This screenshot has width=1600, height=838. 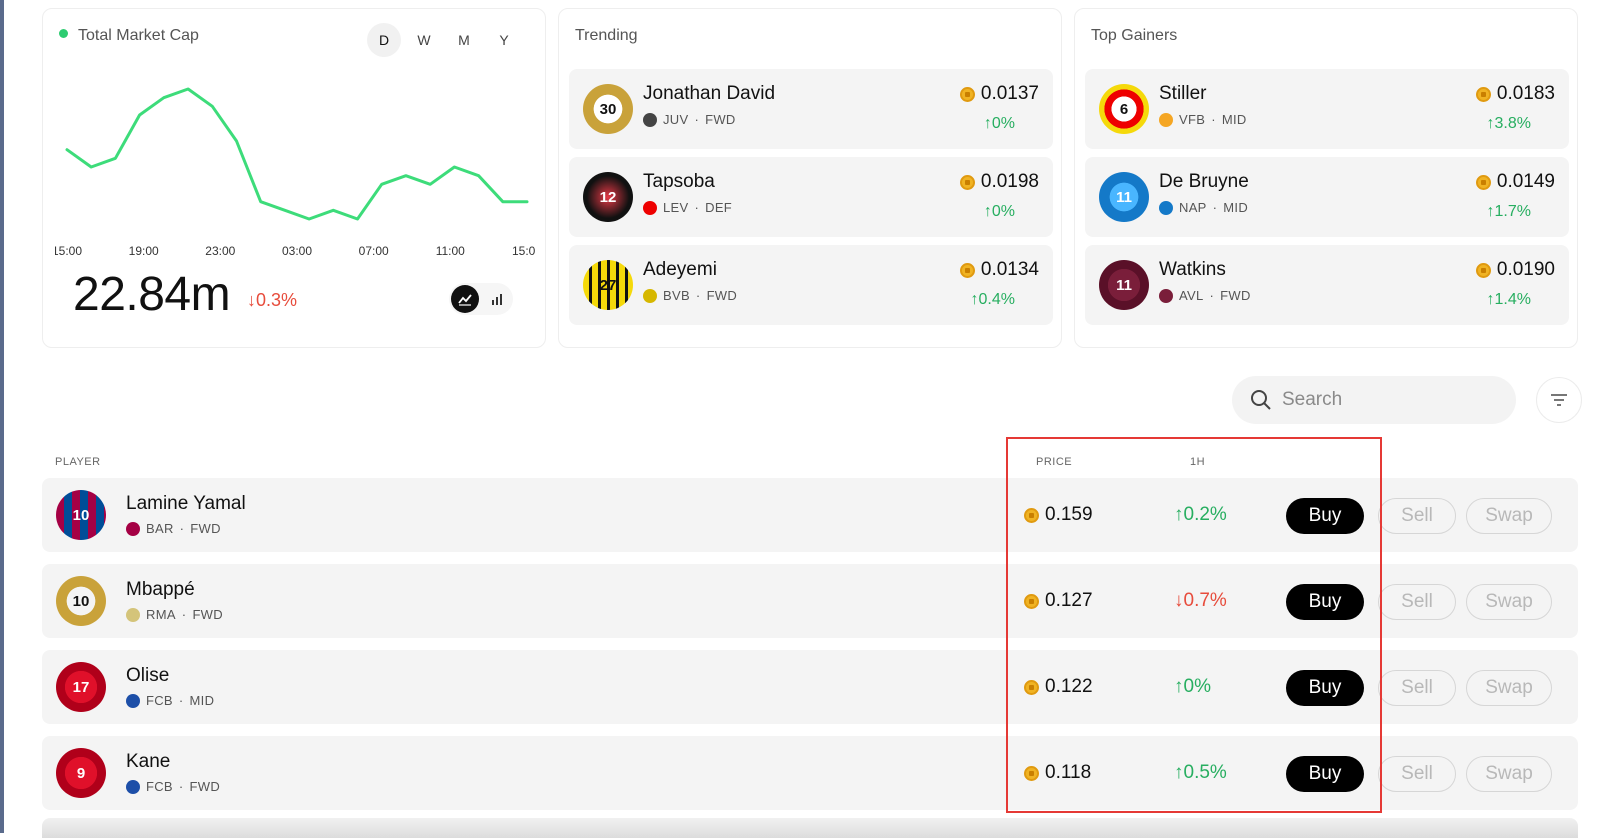 What do you see at coordinates (1192, 686) in the screenshot?
I see `player-change-1h: ↑0%` at bounding box center [1192, 686].